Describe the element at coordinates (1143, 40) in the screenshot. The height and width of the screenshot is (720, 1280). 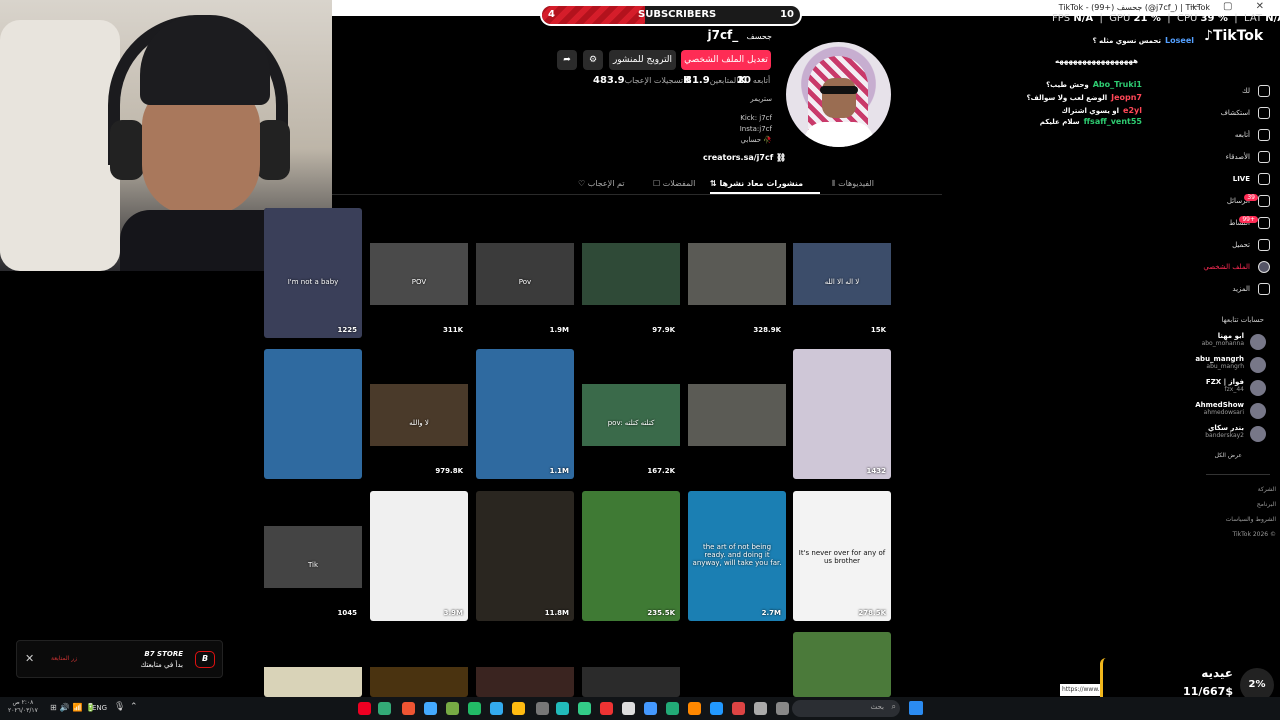
I see `chat-message: تحمس نسوي مثله ؟ Loseel` at that location.